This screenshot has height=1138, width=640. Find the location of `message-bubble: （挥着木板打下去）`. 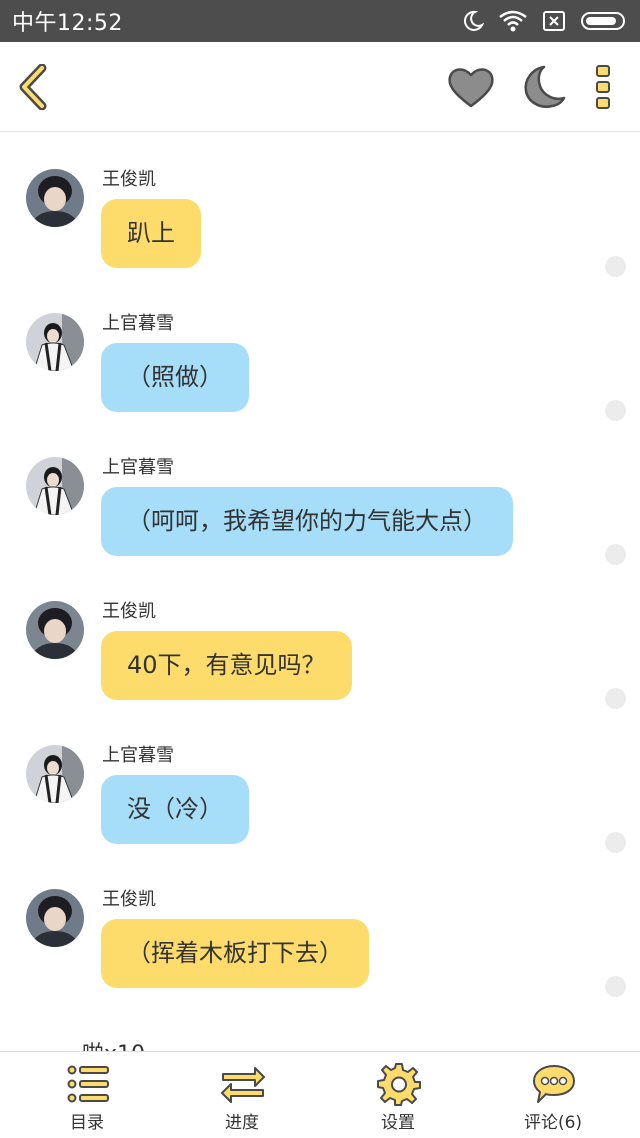

message-bubble: （挥着木板打下去） is located at coordinates (235, 953).